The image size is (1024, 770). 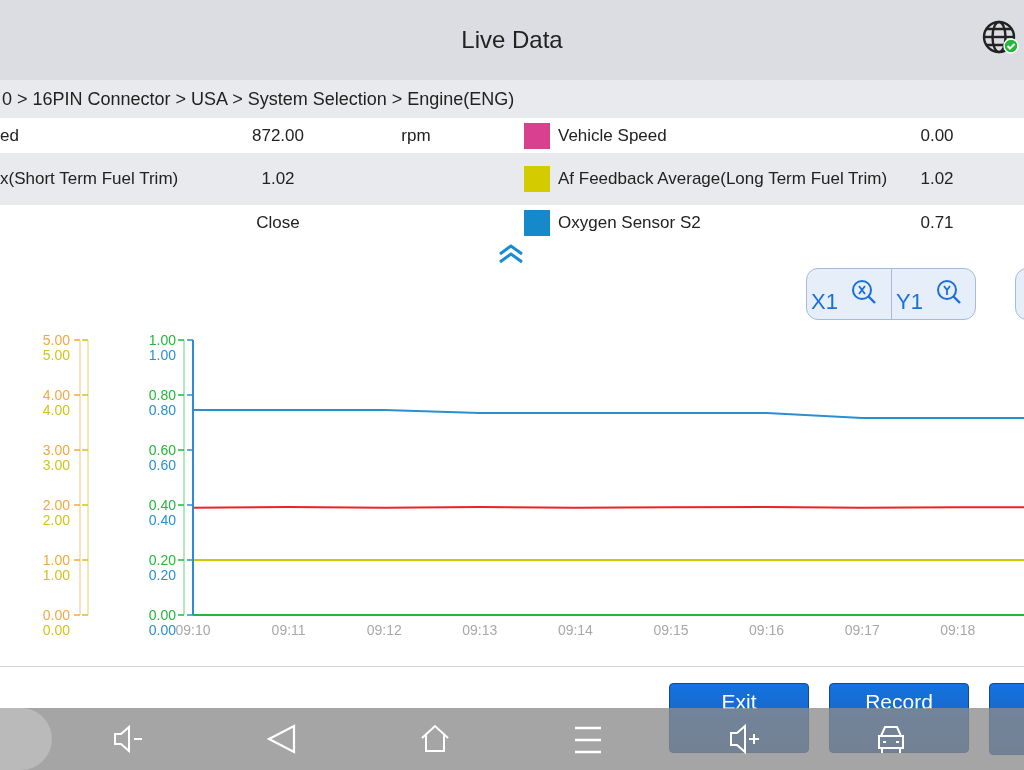 I want to click on menu-icon, so click(x=588, y=740).